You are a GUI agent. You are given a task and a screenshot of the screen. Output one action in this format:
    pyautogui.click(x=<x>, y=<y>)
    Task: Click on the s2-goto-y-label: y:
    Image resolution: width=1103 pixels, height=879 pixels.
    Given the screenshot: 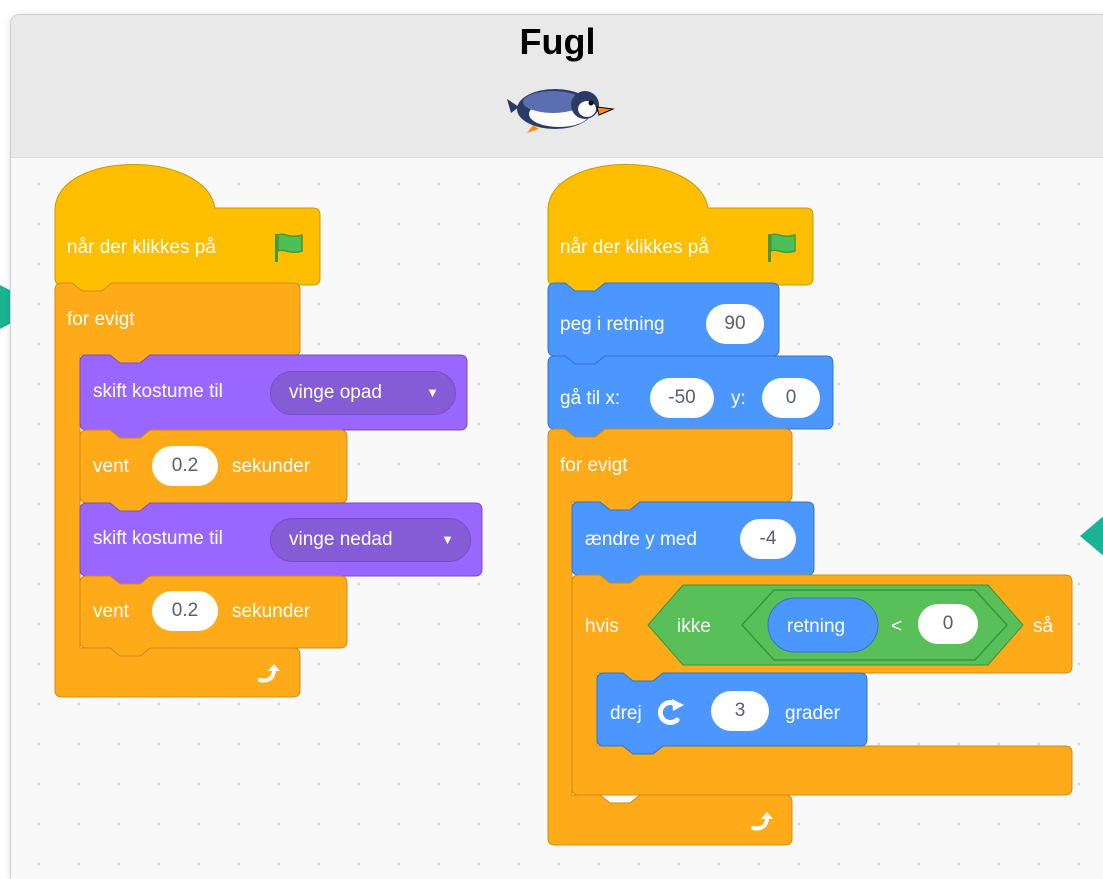 What is the action you would take?
    pyautogui.click(x=738, y=399)
    